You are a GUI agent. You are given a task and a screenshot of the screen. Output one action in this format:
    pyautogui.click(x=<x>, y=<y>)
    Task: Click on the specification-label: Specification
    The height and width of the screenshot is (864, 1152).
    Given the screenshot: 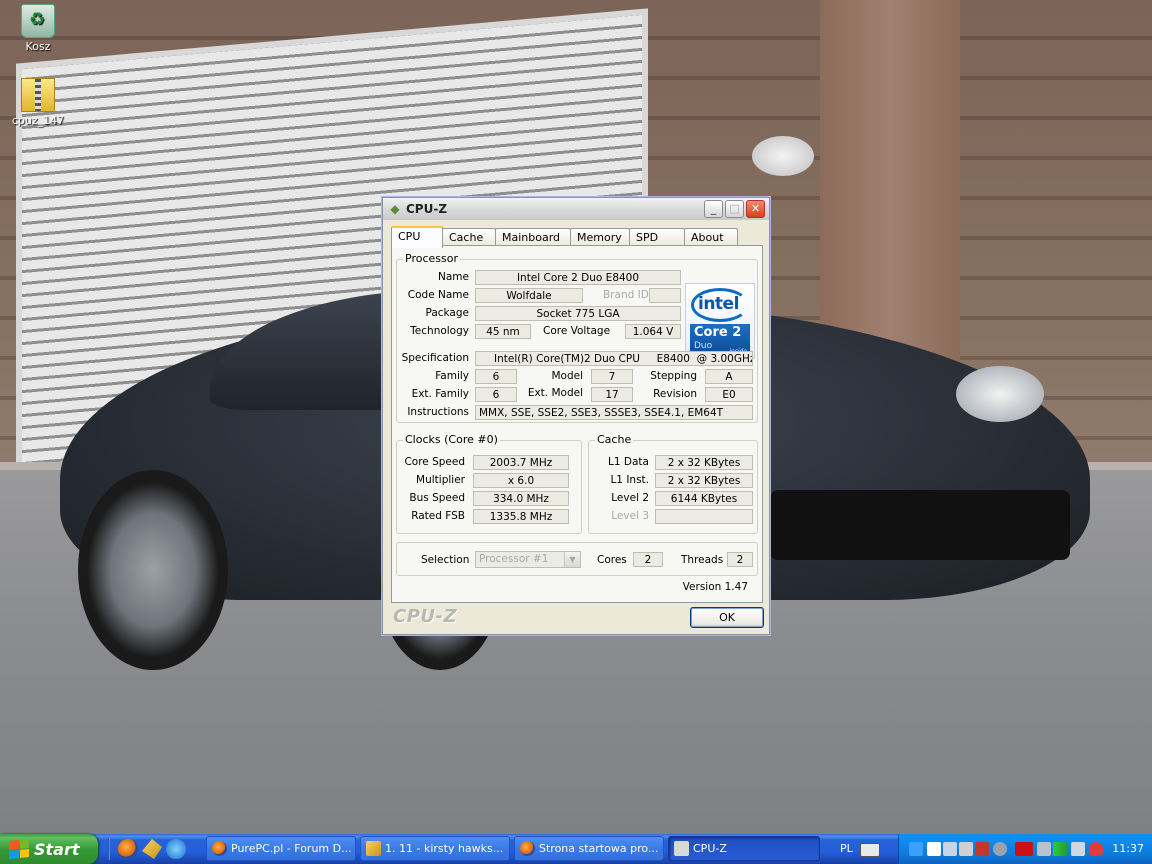 What is the action you would take?
    pyautogui.click(x=435, y=358)
    